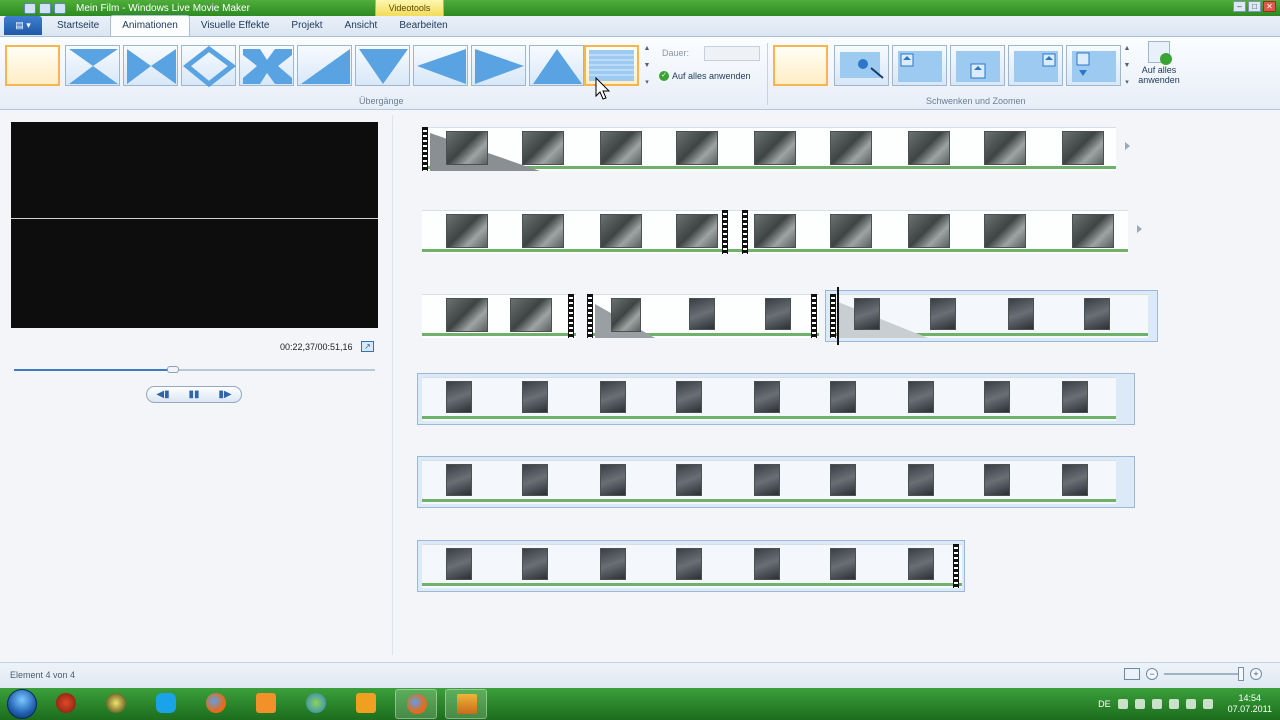 This screenshot has height=720, width=1280. What do you see at coordinates (1204, 674) in the screenshot?
I see `zoom-slider` at bounding box center [1204, 674].